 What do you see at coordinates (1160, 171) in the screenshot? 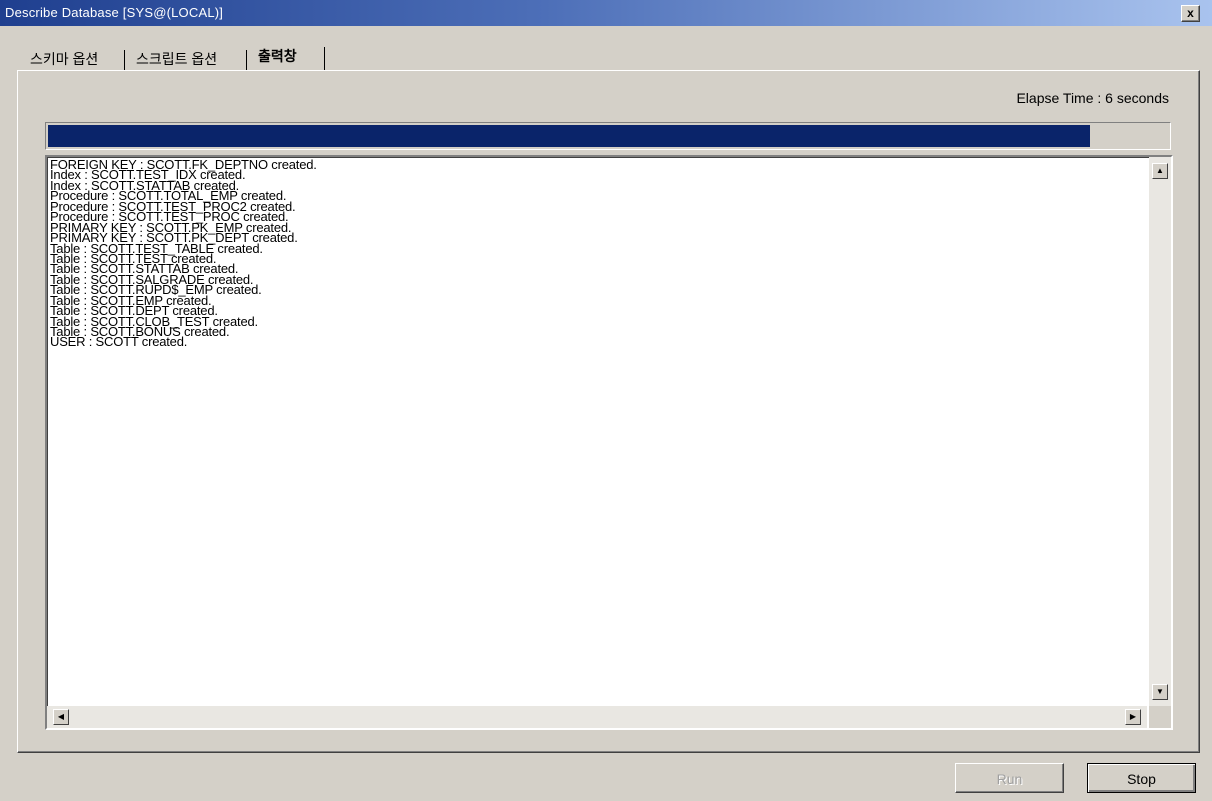
I see `scroll-up-button: ▲` at bounding box center [1160, 171].